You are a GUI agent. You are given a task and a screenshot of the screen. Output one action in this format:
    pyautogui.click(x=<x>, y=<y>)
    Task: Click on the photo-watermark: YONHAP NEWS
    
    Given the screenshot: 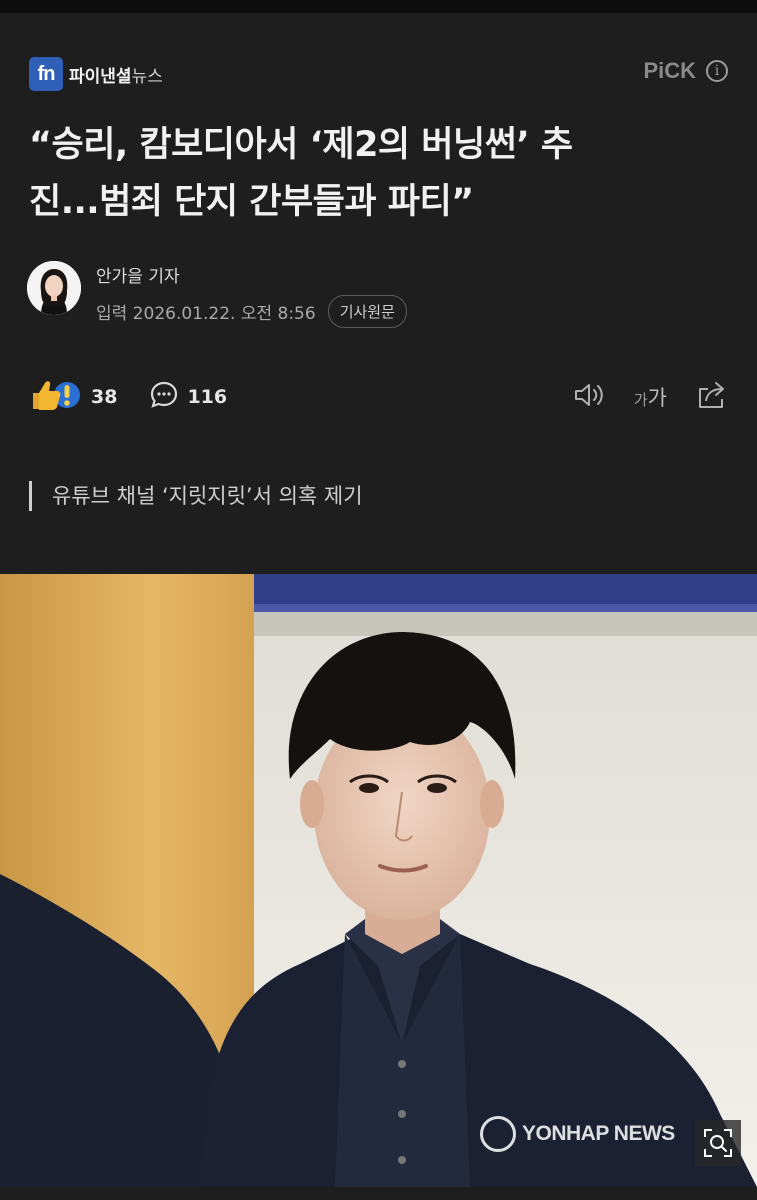 What is the action you would take?
    pyautogui.click(x=577, y=1134)
    